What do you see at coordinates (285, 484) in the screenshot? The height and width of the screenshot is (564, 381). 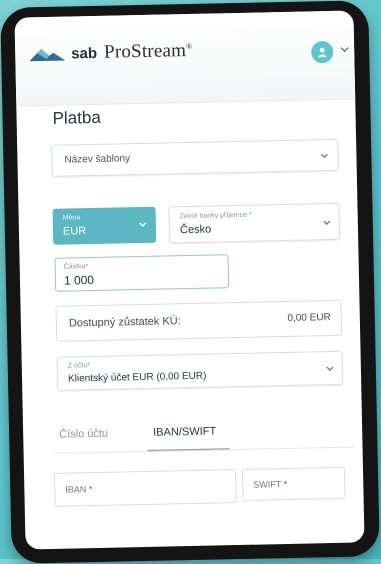 I see `swift-required-mark: *` at bounding box center [285, 484].